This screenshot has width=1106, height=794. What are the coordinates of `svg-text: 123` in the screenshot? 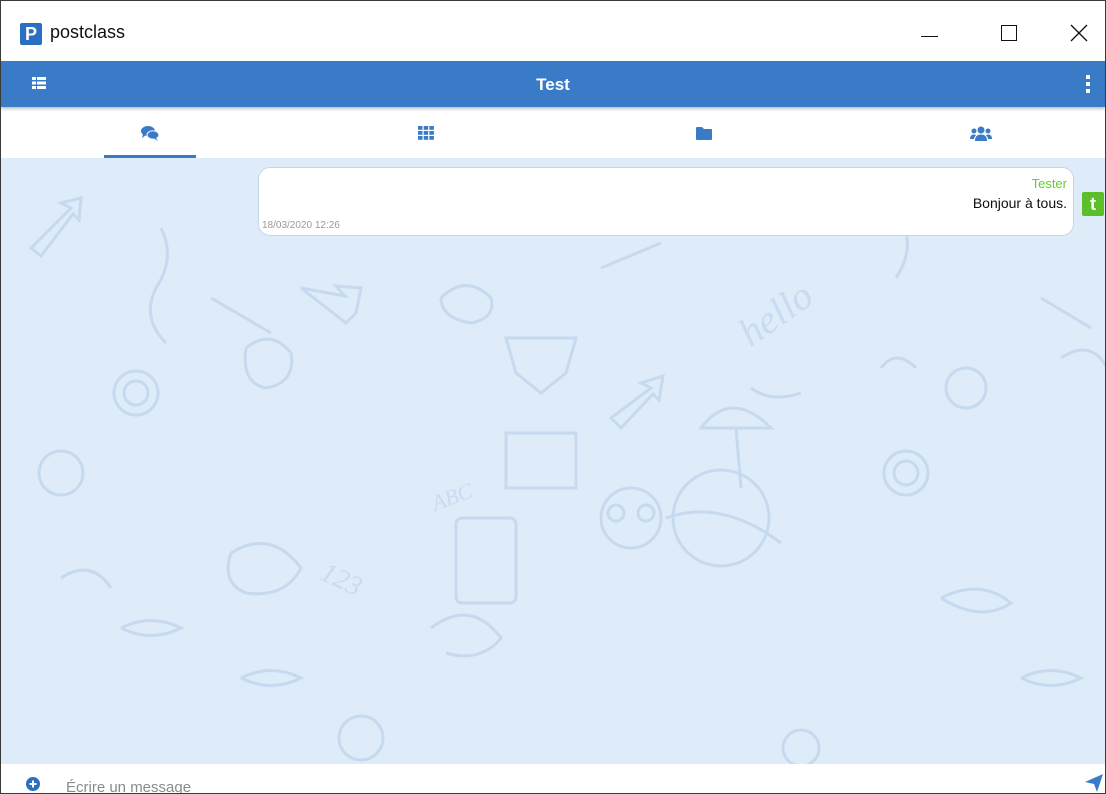 It's located at (341, 580).